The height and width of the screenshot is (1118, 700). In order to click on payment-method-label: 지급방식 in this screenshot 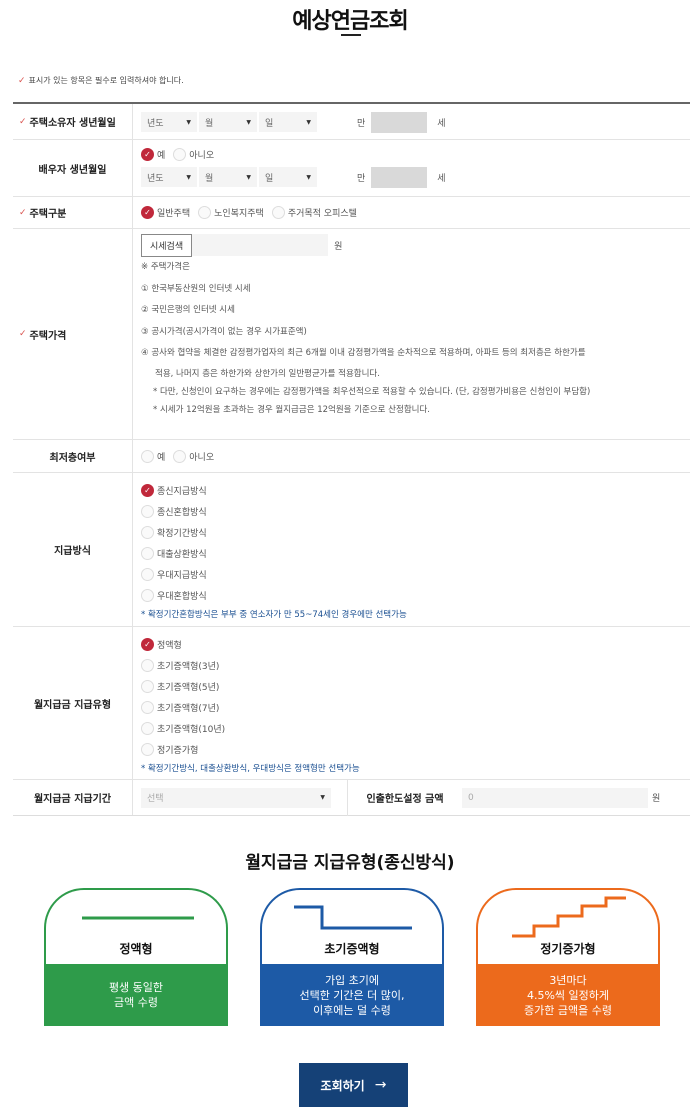, I will do `click(72, 551)`.